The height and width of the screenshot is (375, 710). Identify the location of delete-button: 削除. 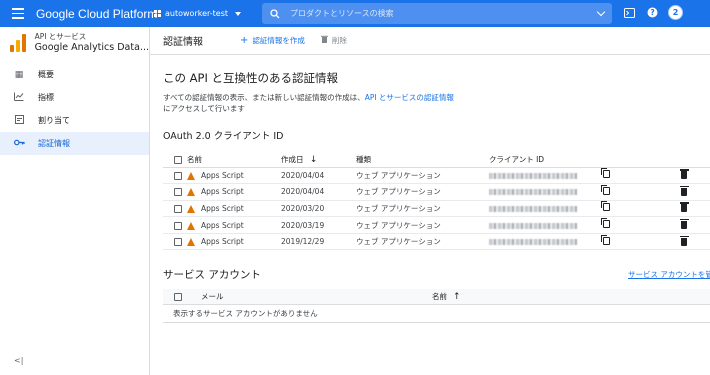
(333, 40).